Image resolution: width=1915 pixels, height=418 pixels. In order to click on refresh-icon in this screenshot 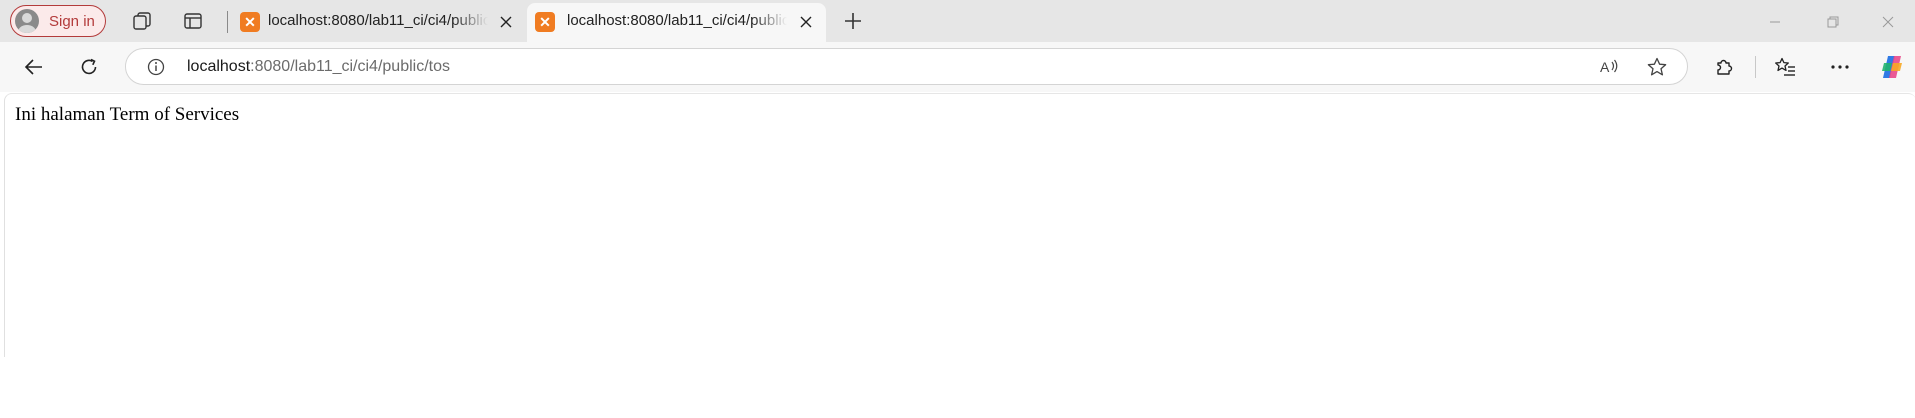, I will do `click(89, 66)`.